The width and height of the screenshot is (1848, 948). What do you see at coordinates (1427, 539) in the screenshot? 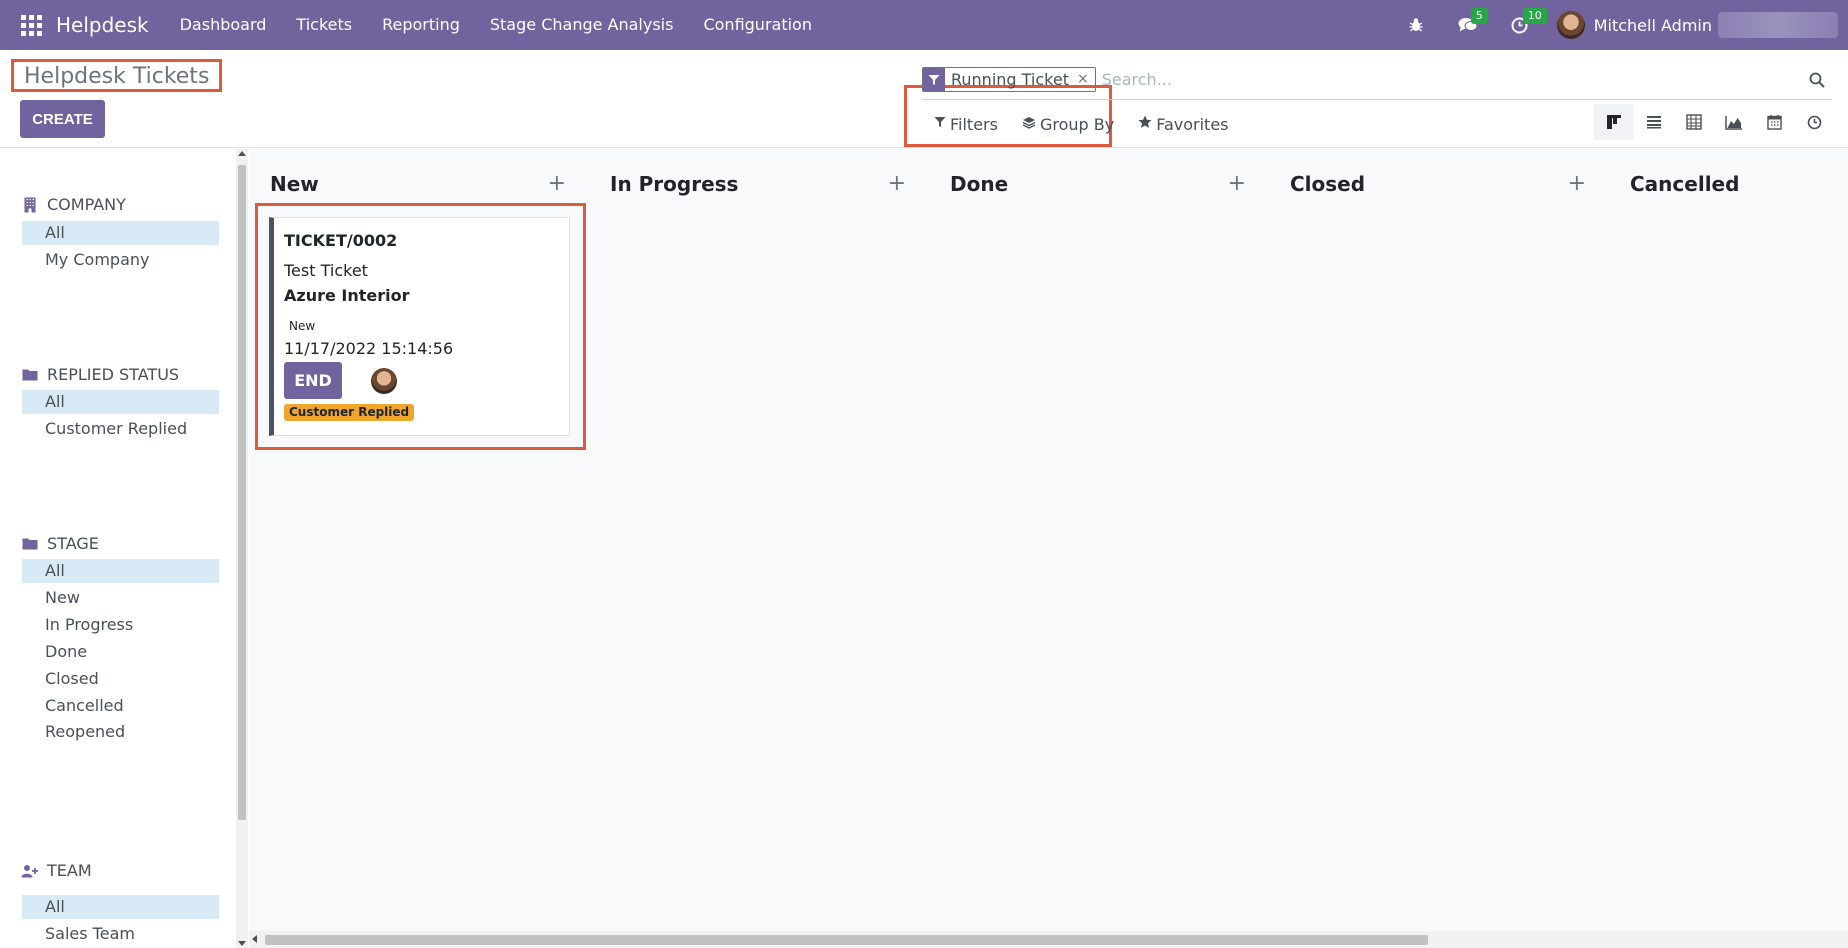
I see `kanban-column-closed: Closed +` at bounding box center [1427, 539].